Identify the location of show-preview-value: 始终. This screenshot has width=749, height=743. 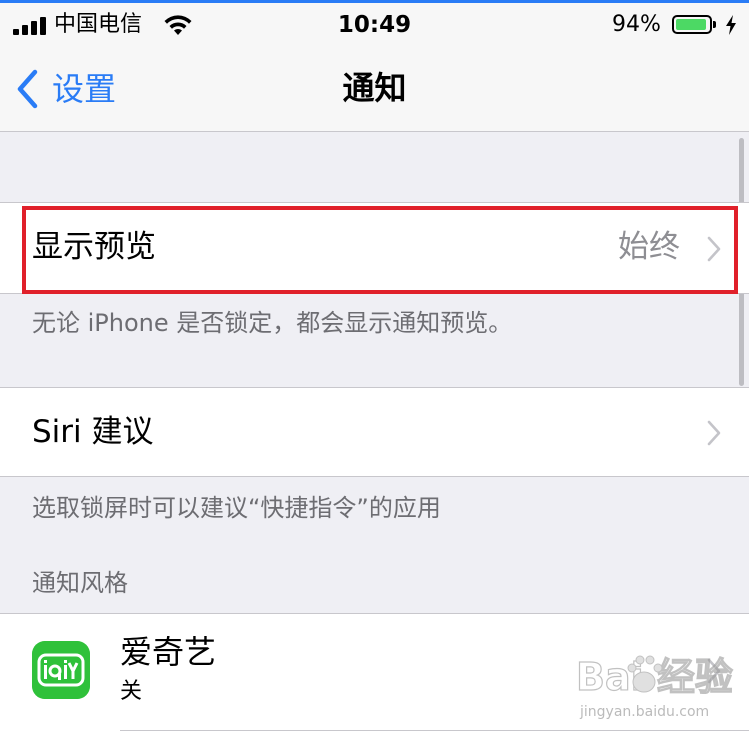
(649, 247).